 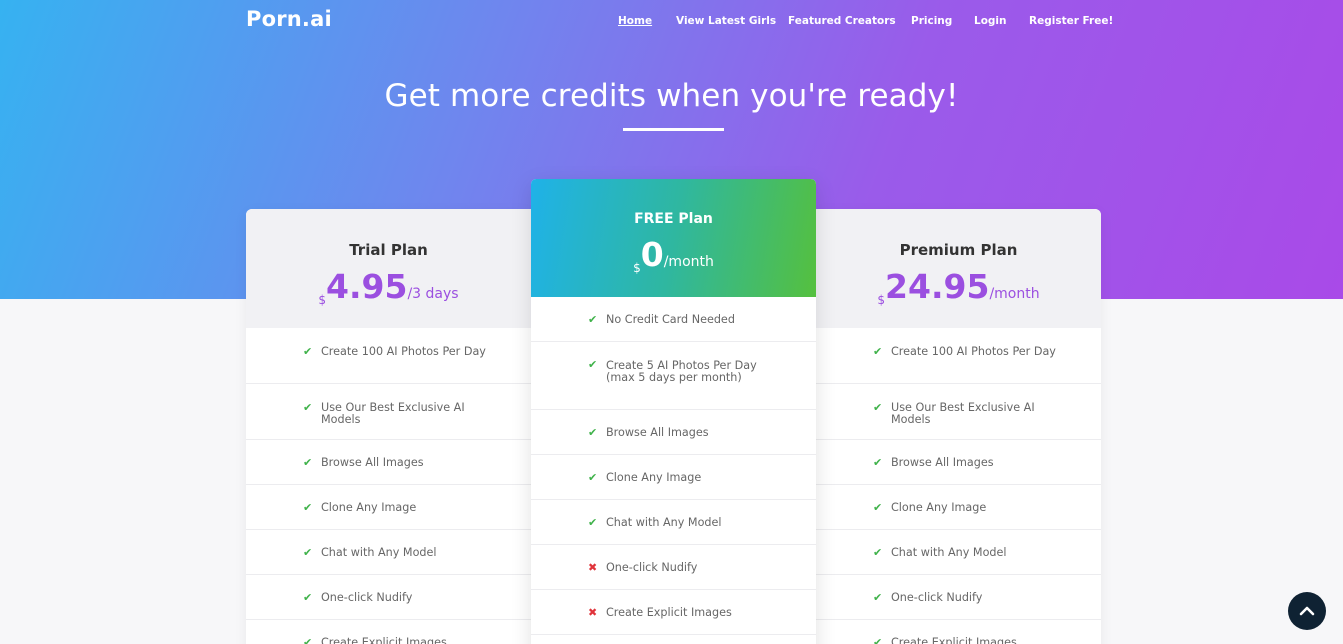 I want to click on nav-view-latest-girls: View Latest Girls, so click(x=726, y=21).